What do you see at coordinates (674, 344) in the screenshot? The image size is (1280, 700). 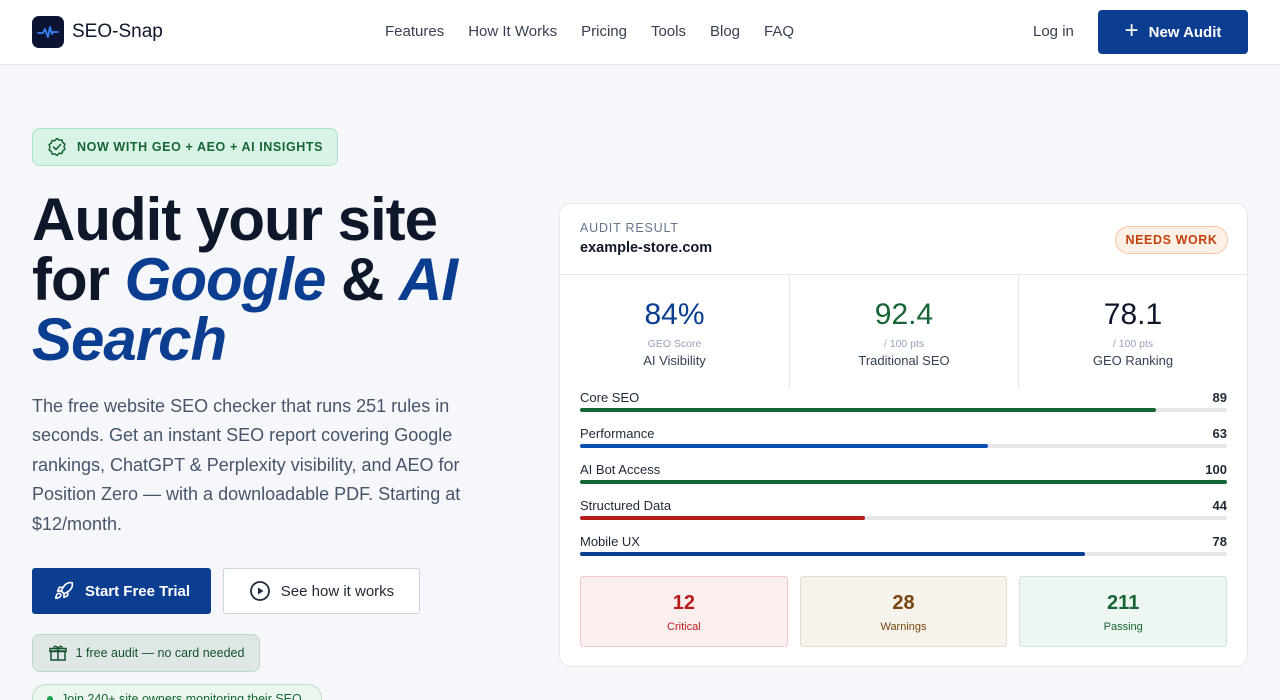 I see `metric-sub: GEO Score` at bounding box center [674, 344].